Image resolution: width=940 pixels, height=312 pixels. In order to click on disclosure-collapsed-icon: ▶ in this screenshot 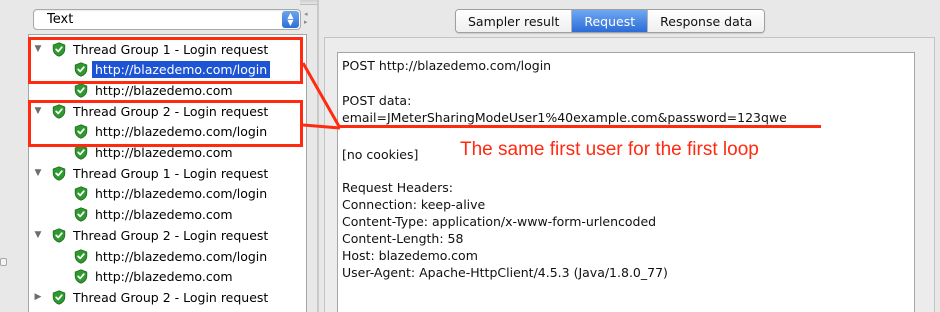, I will do `click(38, 297)`.